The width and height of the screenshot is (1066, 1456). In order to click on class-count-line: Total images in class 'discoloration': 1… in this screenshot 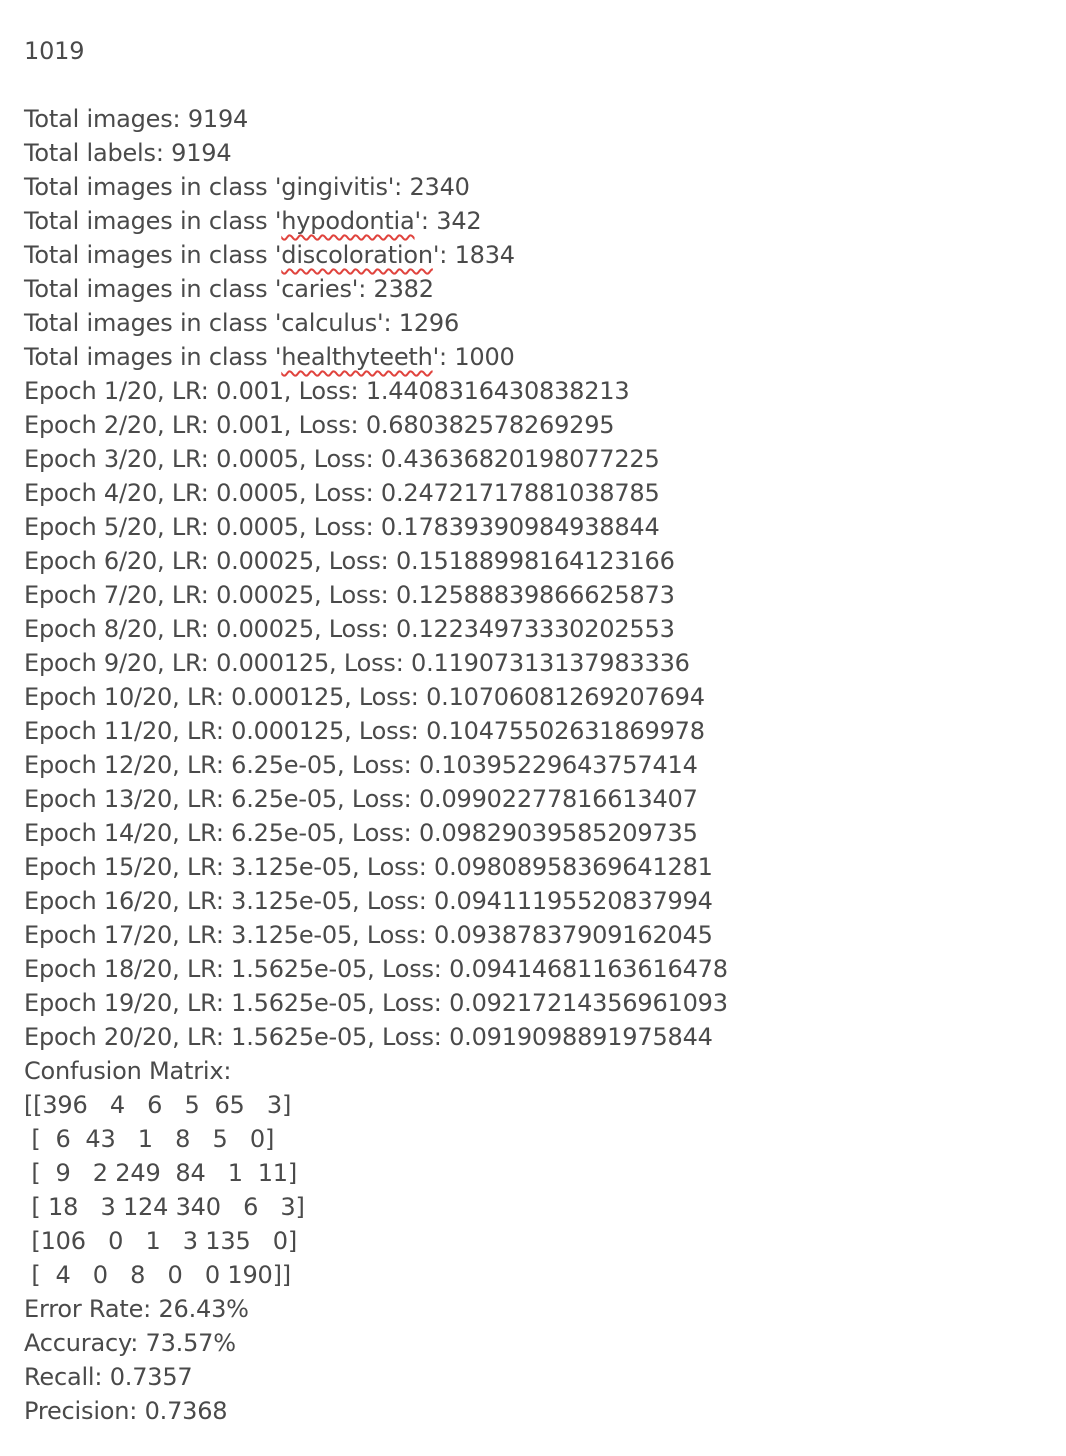, I will do `click(534, 255)`.